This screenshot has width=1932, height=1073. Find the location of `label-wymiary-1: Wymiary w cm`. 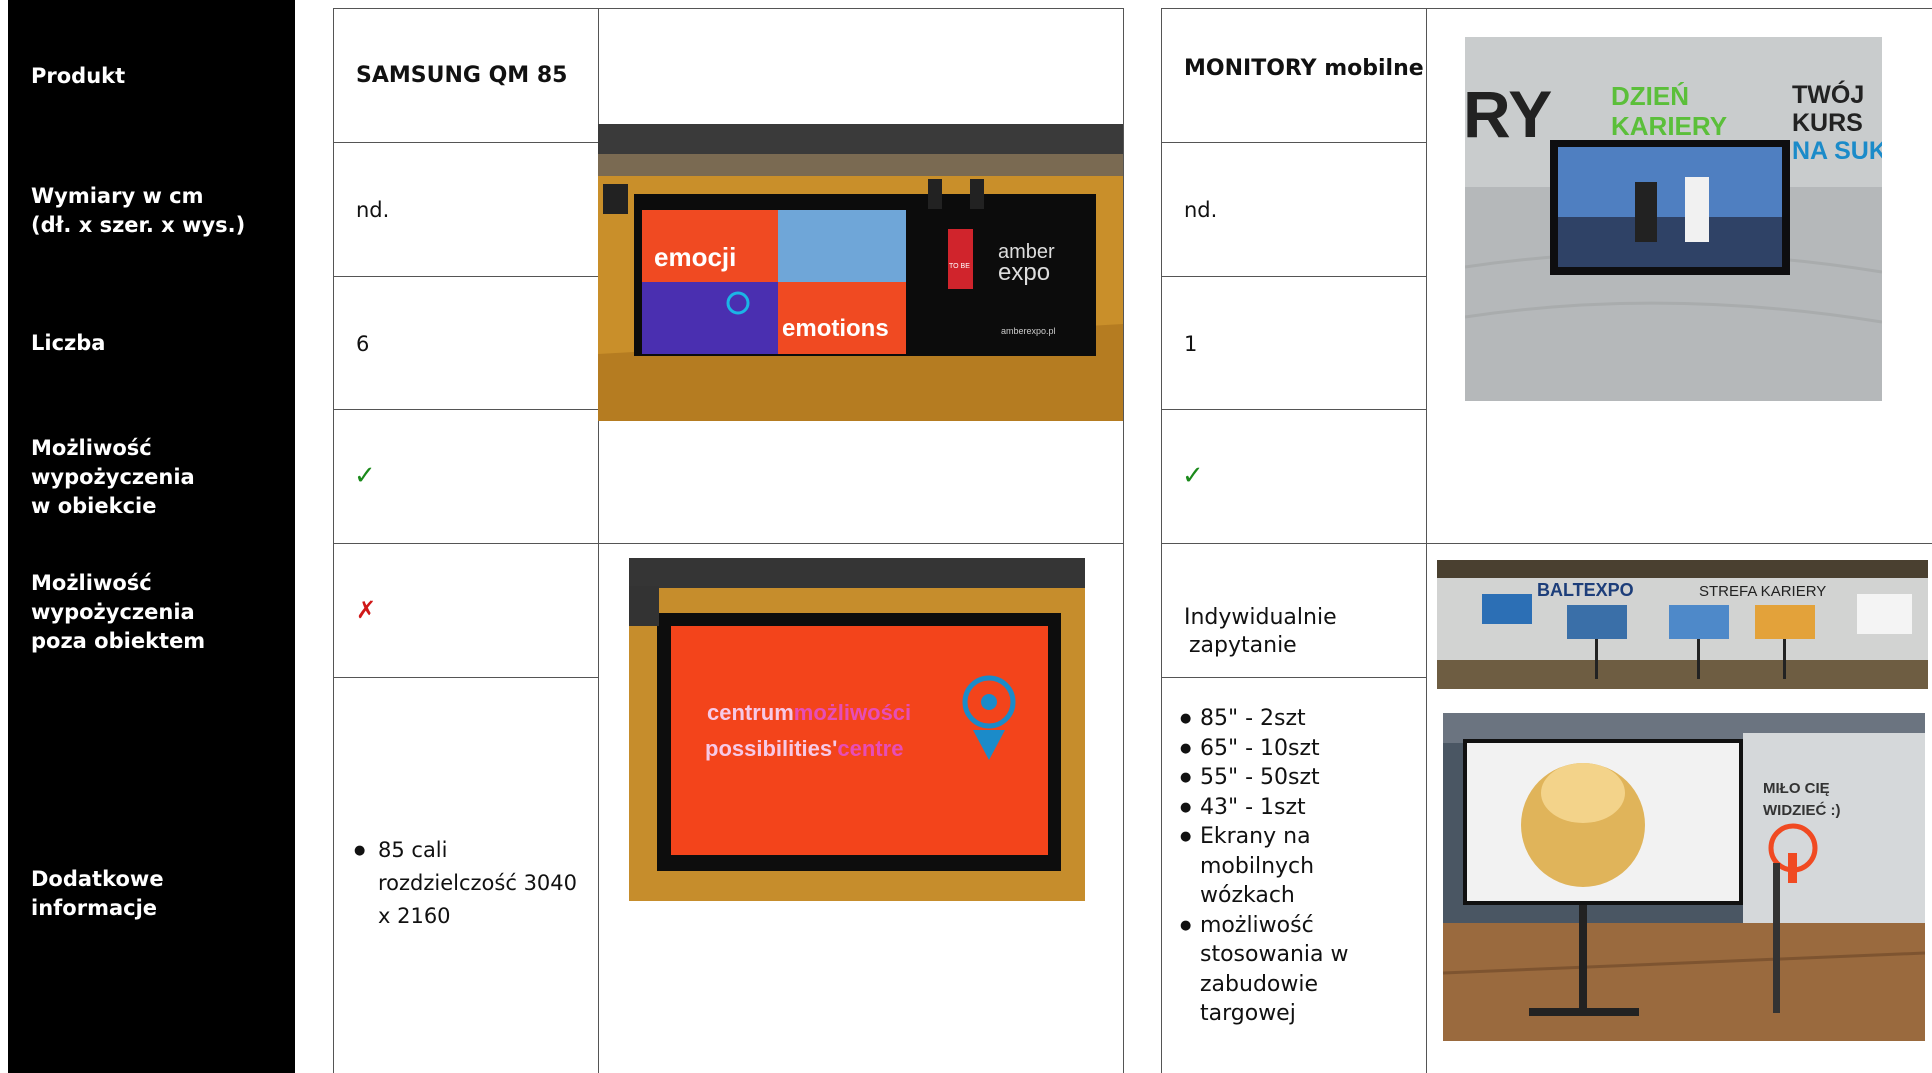

label-wymiary-1: Wymiary w cm is located at coordinates (117, 196).